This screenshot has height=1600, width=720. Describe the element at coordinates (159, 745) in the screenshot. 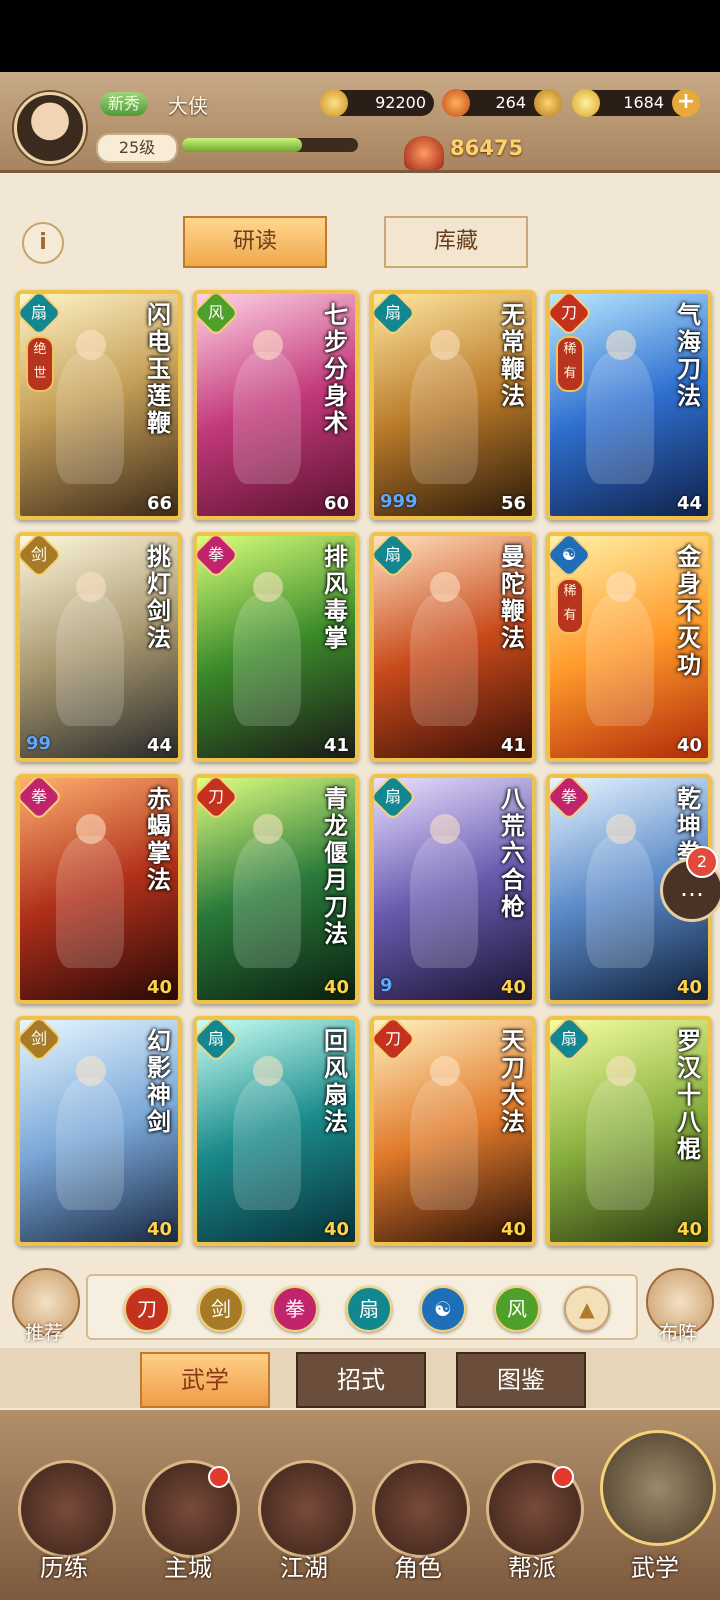

I see `card-level: 44` at that location.